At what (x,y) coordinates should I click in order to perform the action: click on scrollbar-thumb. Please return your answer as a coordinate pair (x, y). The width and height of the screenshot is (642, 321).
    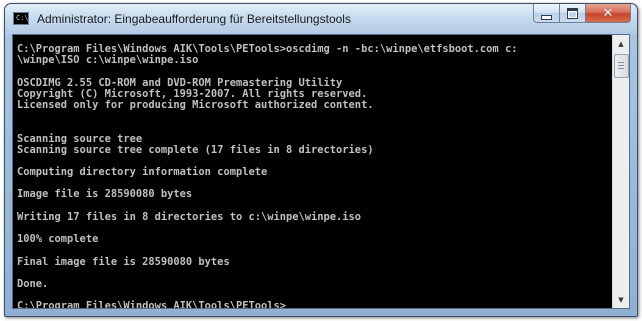
    Looking at the image, I should click on (621, 66).